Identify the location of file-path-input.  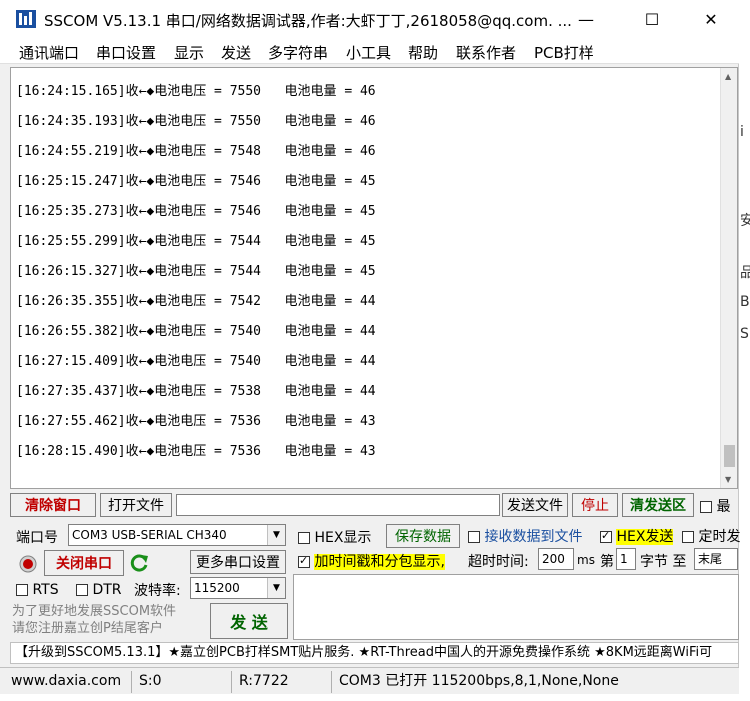
(338, 505).